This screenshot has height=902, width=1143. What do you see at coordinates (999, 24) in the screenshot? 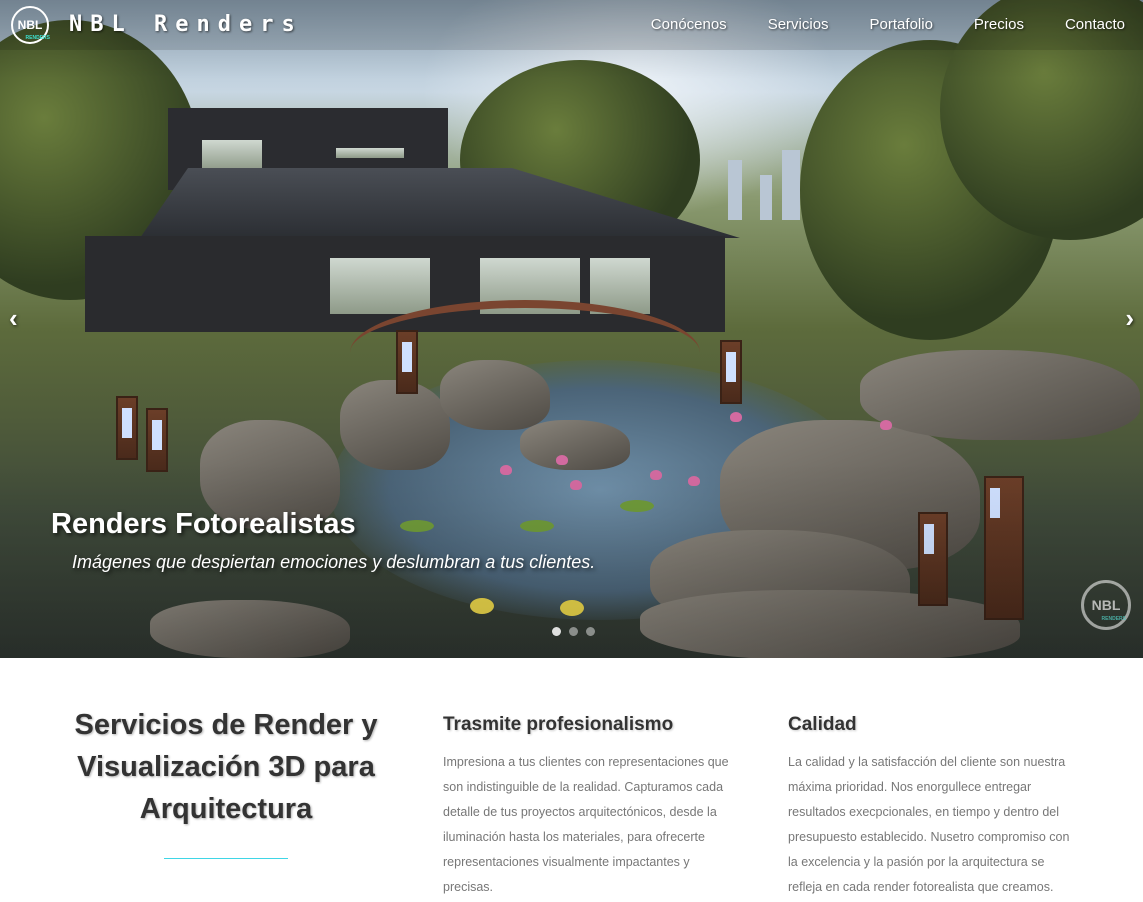
I see `nav-link-precios: Precios` at bounding box center [999, 24].